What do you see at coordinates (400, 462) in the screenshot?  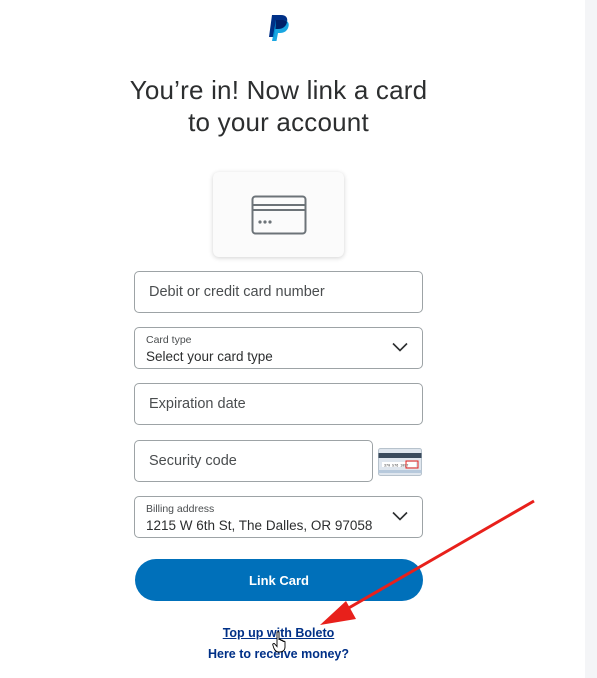 I see `card-back-cvv-icon: 370 576 1057` at bounding box center [400, 462].